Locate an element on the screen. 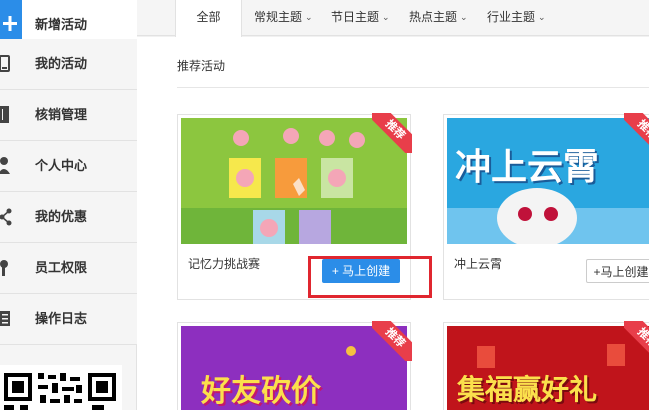  card-thumbnail: 冲上云霄 is located at coordinates (548, 181).